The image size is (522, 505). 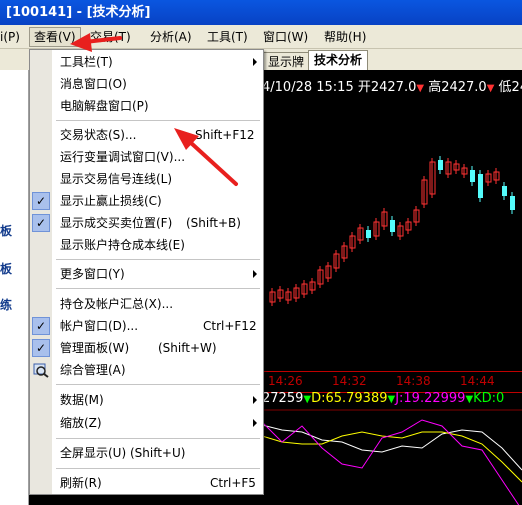 I want to click on menu-item-label: 管理面板(W), so click(x=95, y=348).